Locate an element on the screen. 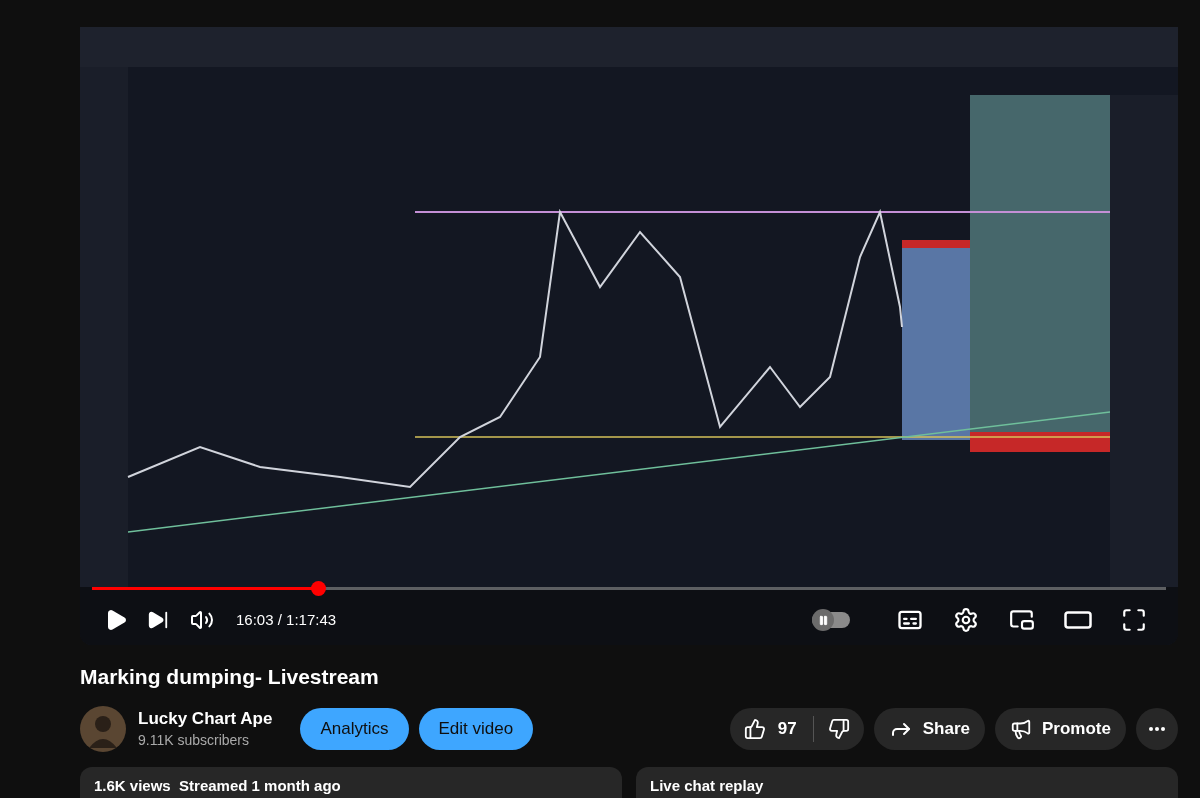  video-title: Marking dumping- Livestream is located at coordinates (230, 677).